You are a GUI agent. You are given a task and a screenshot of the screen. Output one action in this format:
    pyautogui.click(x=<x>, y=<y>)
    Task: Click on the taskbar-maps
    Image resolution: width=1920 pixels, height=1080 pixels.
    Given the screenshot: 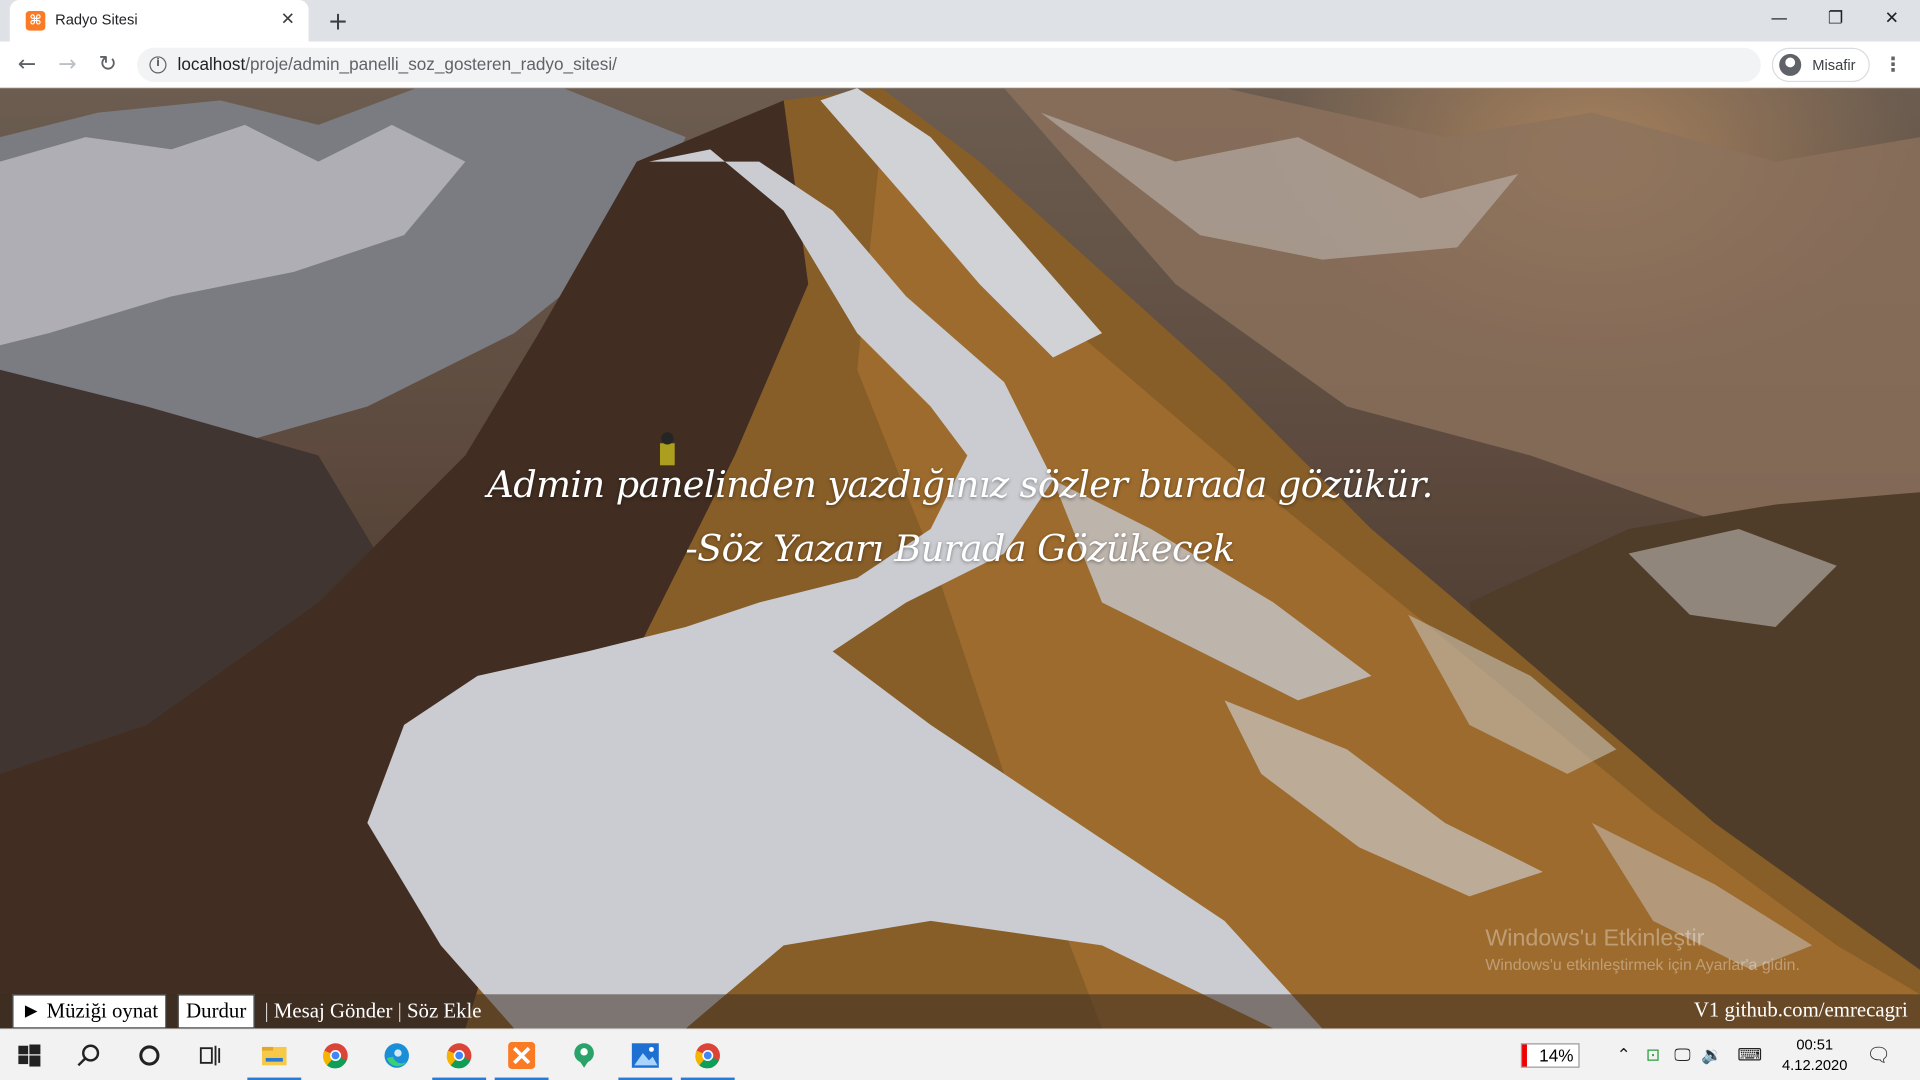 What is the action you would take?
    pyautogui.click(x=584, y=1055)
    